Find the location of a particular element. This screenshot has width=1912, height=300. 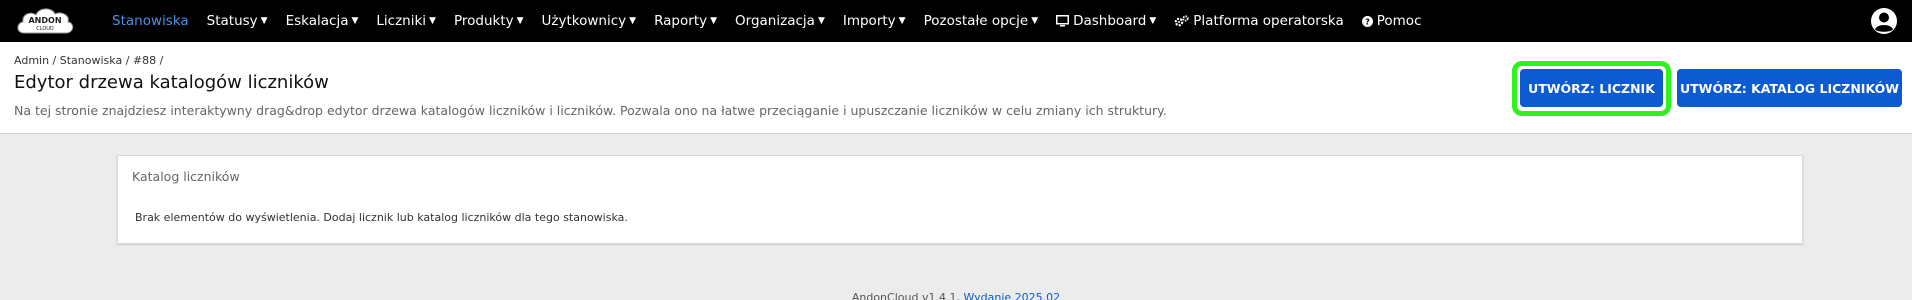

release-link: Wydanie 2025.02 is located at coordinates (1011, 295).